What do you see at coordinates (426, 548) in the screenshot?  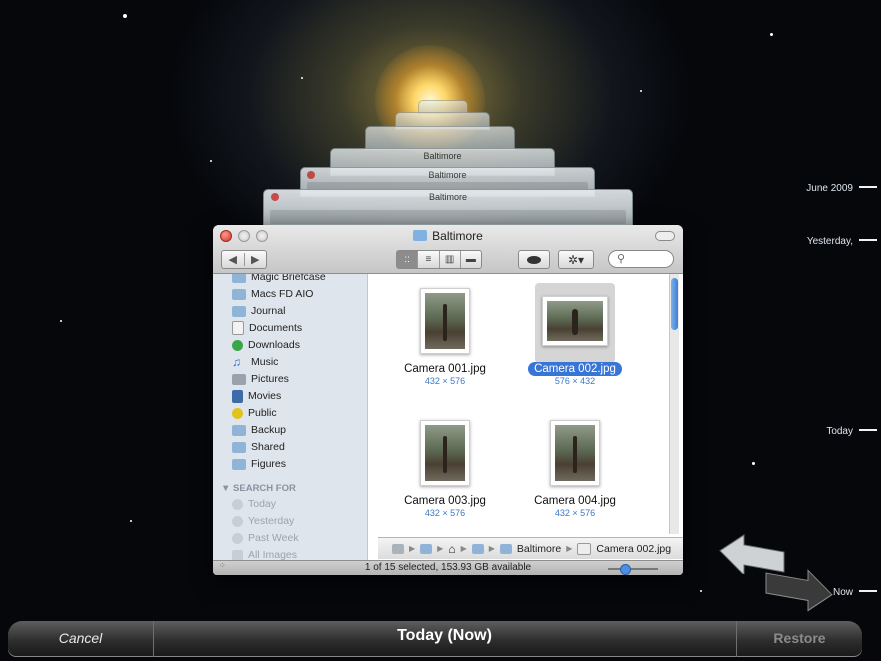 I see `drive-icon` at bounding box center [426, 548].